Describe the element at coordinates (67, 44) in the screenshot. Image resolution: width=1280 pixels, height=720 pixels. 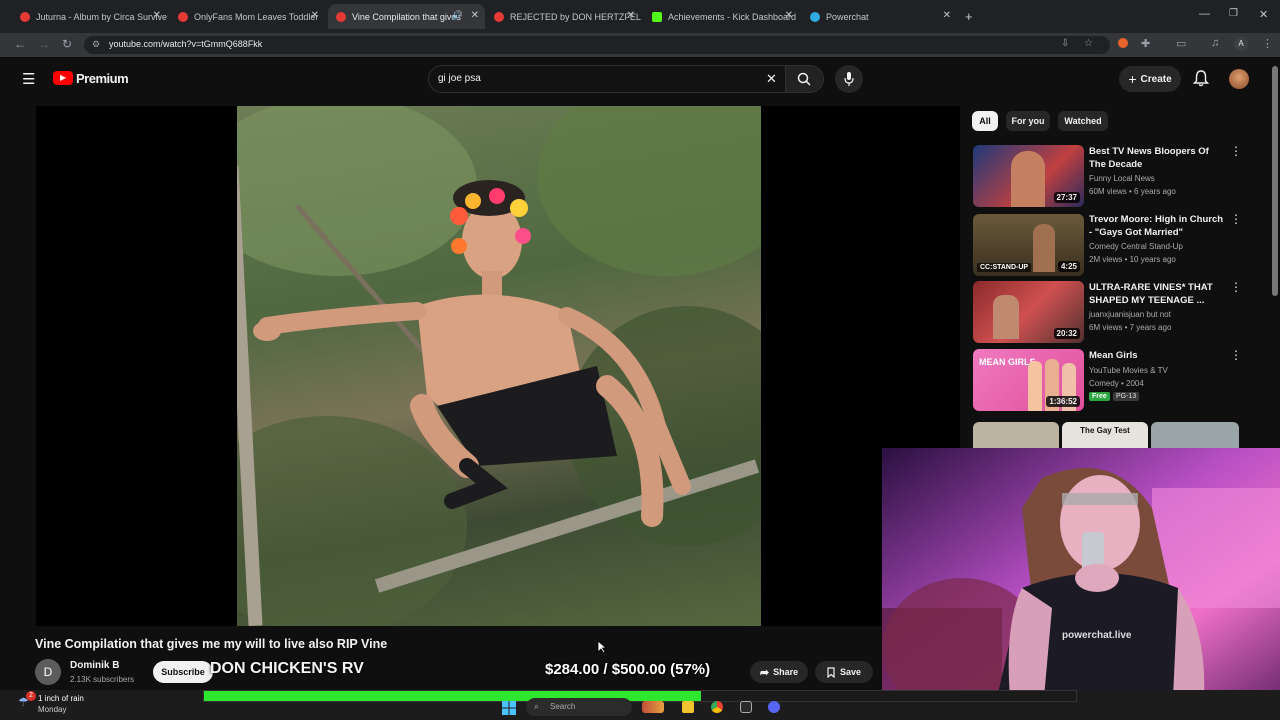
I see `reload-icon: ↻` at that location.